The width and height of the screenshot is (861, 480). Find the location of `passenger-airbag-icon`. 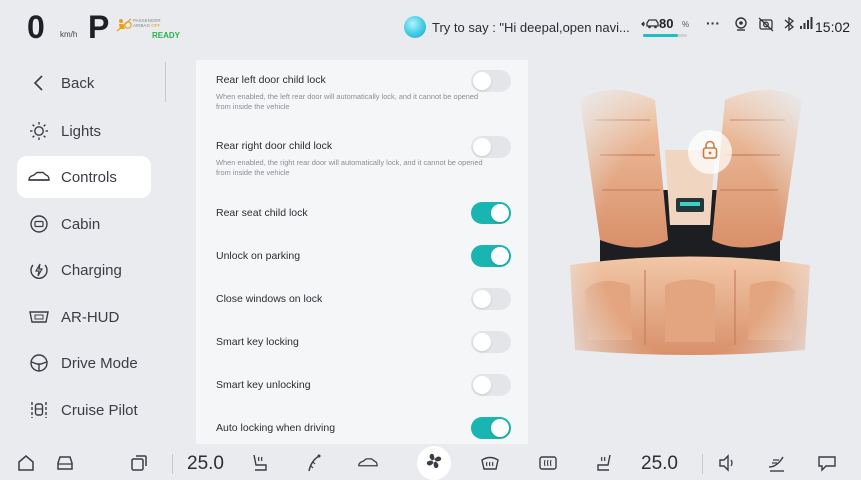

passenger-airbag-icon is located at coordinates (124, 25).